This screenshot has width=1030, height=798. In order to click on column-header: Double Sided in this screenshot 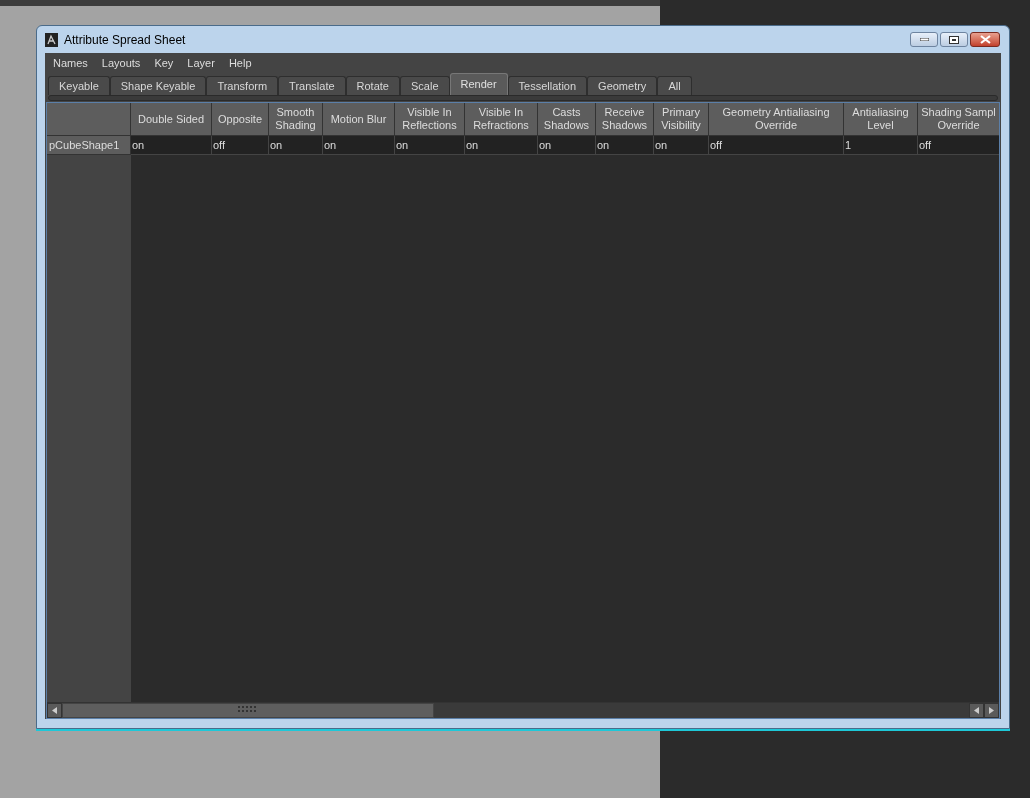, I will do `click(171, 119)`.